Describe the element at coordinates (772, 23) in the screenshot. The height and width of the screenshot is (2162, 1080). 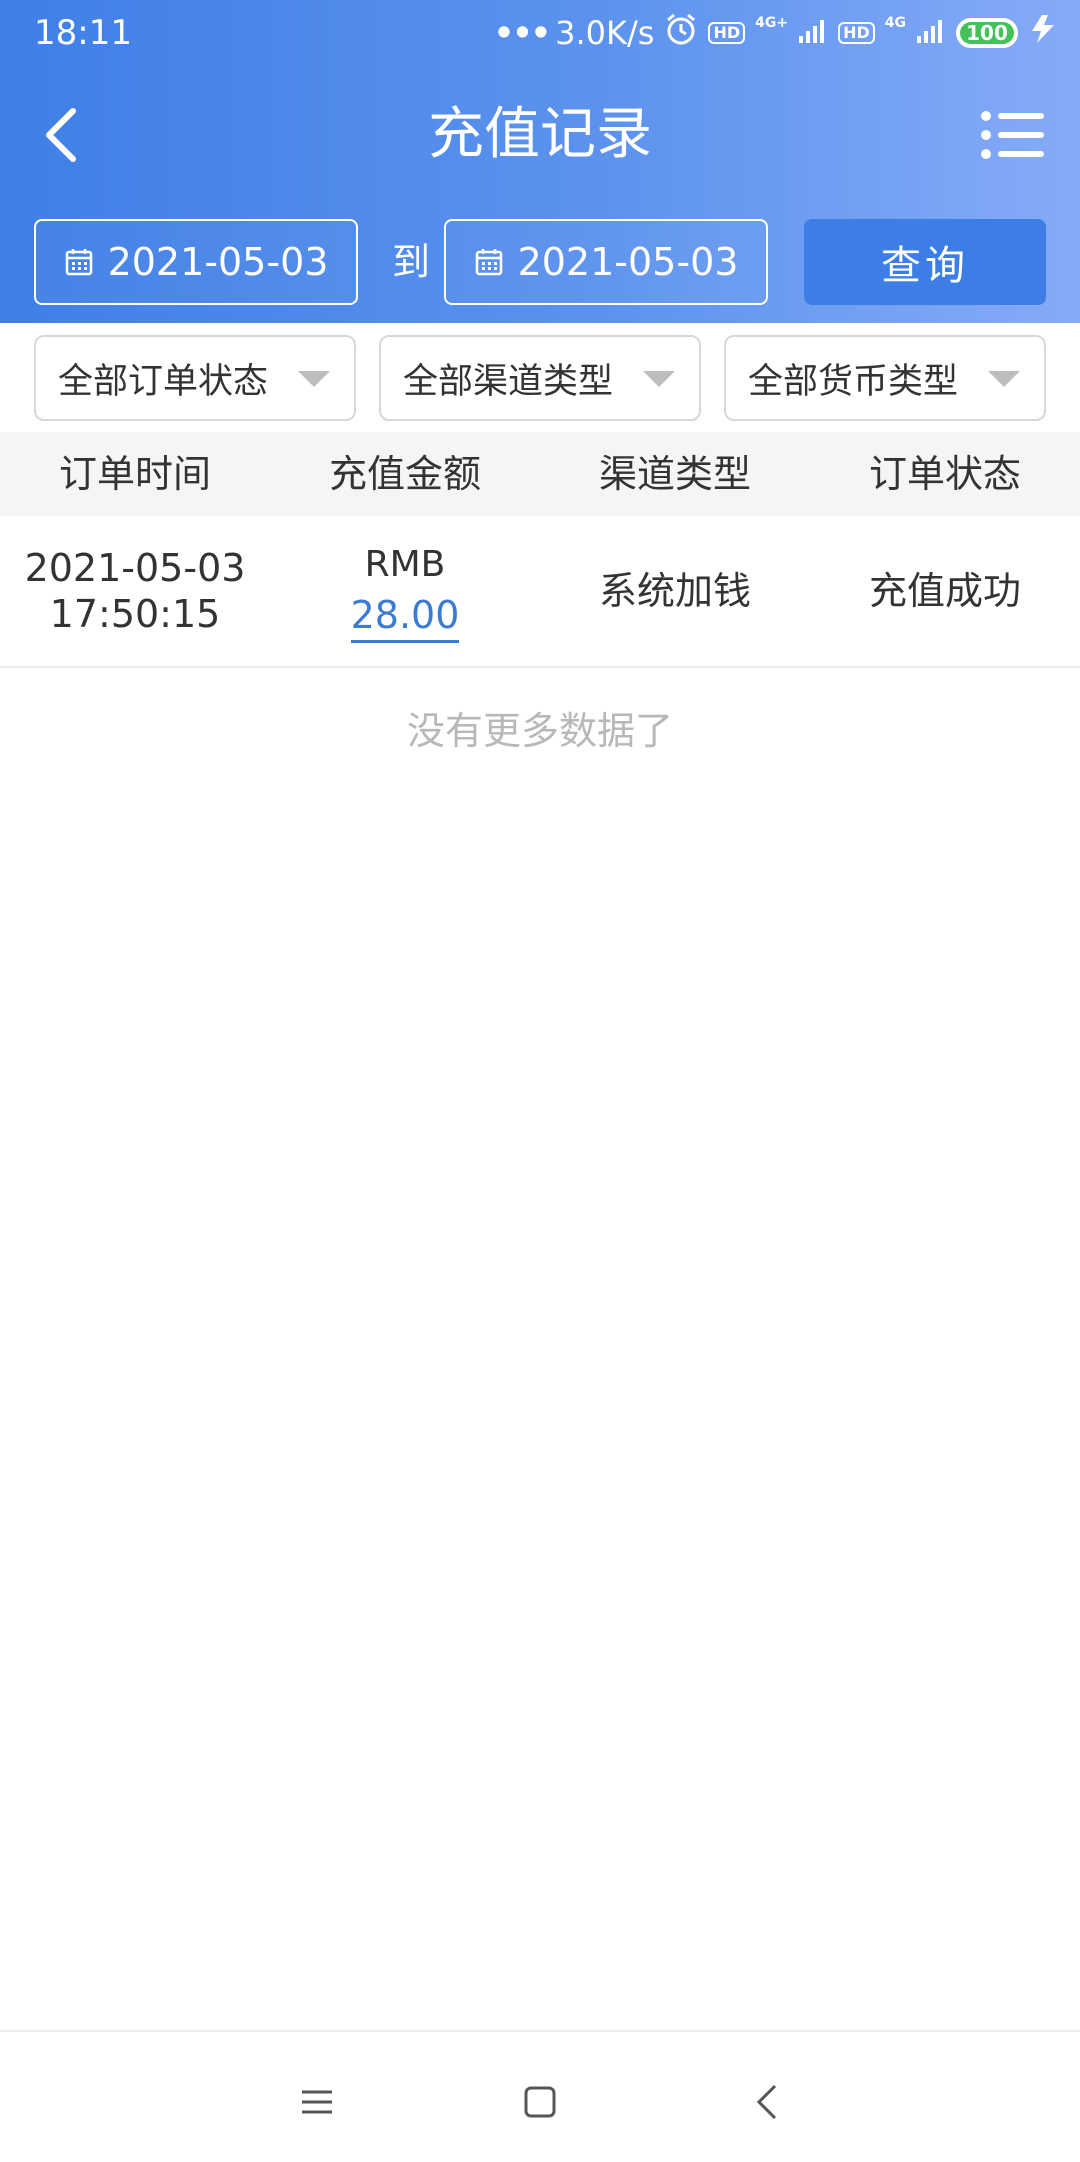
I see `network-type-1: 4G+` at that location.